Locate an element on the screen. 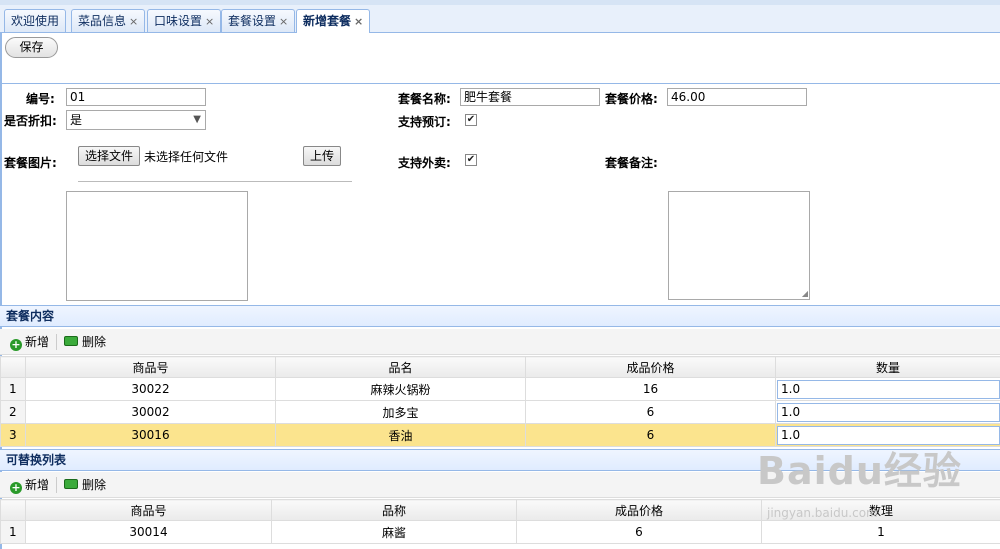 Image resolution: width=1000 pixels, height=549 pixels. combo-image-label: 套餐图片: is located at coordinates (30, 163).